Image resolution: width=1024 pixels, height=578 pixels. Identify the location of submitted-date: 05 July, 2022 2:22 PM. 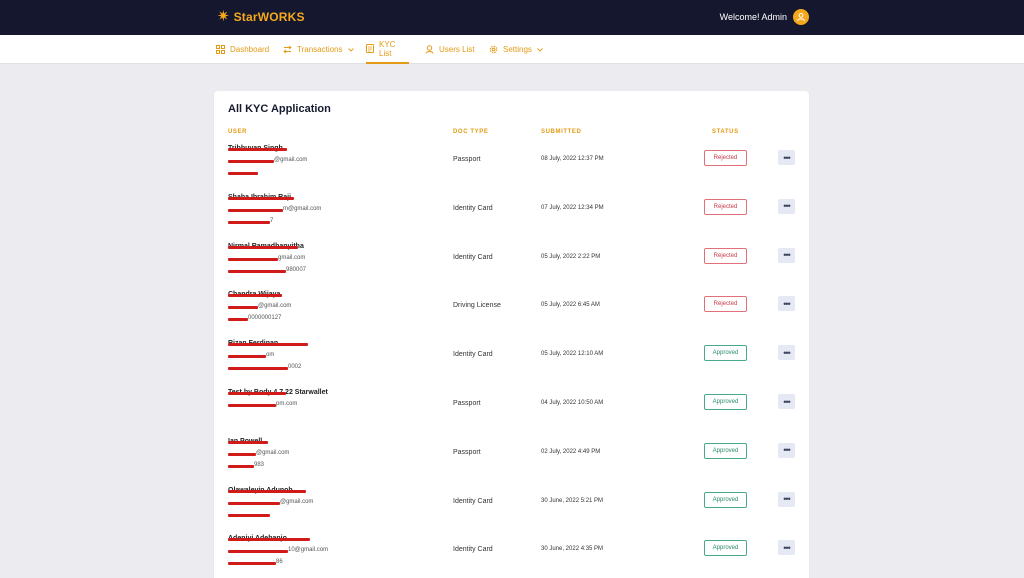
(571, 256).